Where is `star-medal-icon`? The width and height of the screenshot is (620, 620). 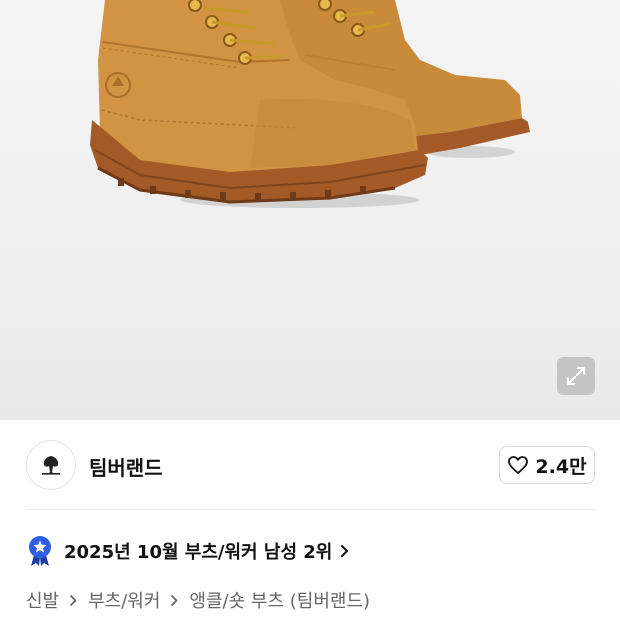 star-medal-icon is located at coordinates (40, 551).